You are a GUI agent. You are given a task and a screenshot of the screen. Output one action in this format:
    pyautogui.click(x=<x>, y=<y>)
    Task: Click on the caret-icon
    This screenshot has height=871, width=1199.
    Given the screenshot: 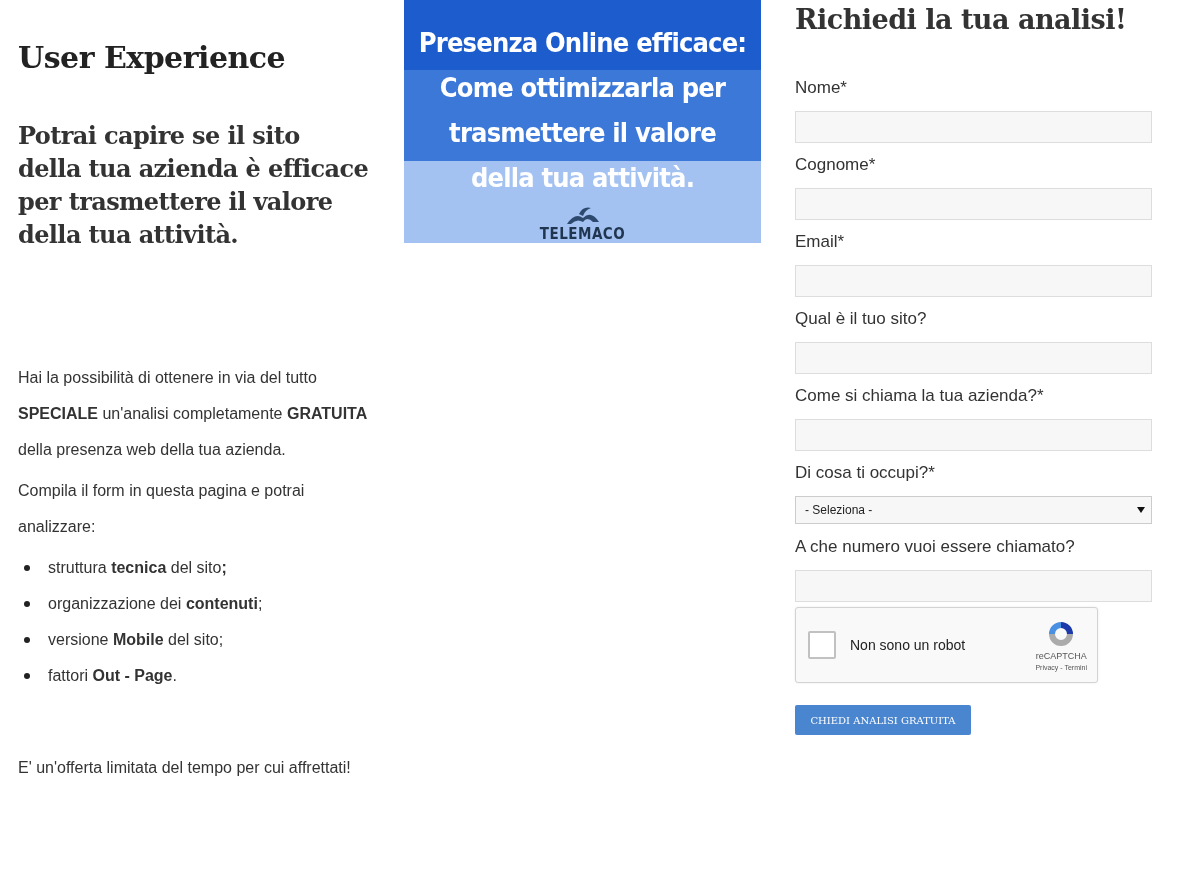 What is the action you would take?
    pyautogui.click(x=1141, y=510)
    